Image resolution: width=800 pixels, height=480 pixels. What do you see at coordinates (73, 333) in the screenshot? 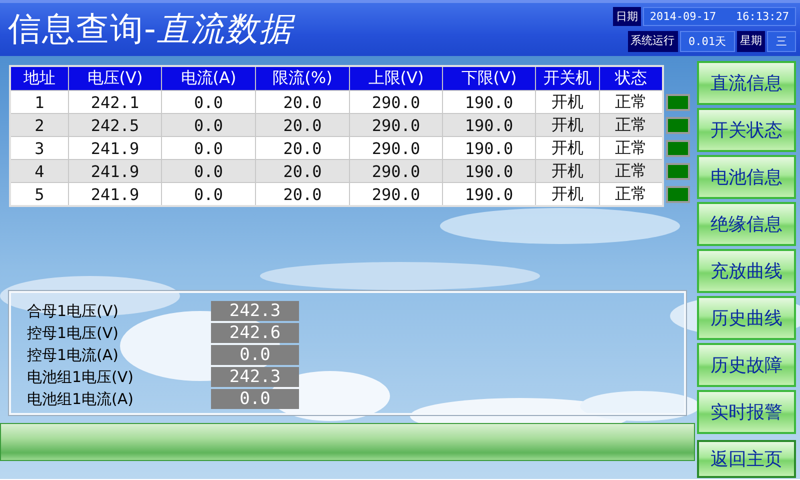
I see `reading-label: 控母1电压(V)` at bounding box center [73, 333].